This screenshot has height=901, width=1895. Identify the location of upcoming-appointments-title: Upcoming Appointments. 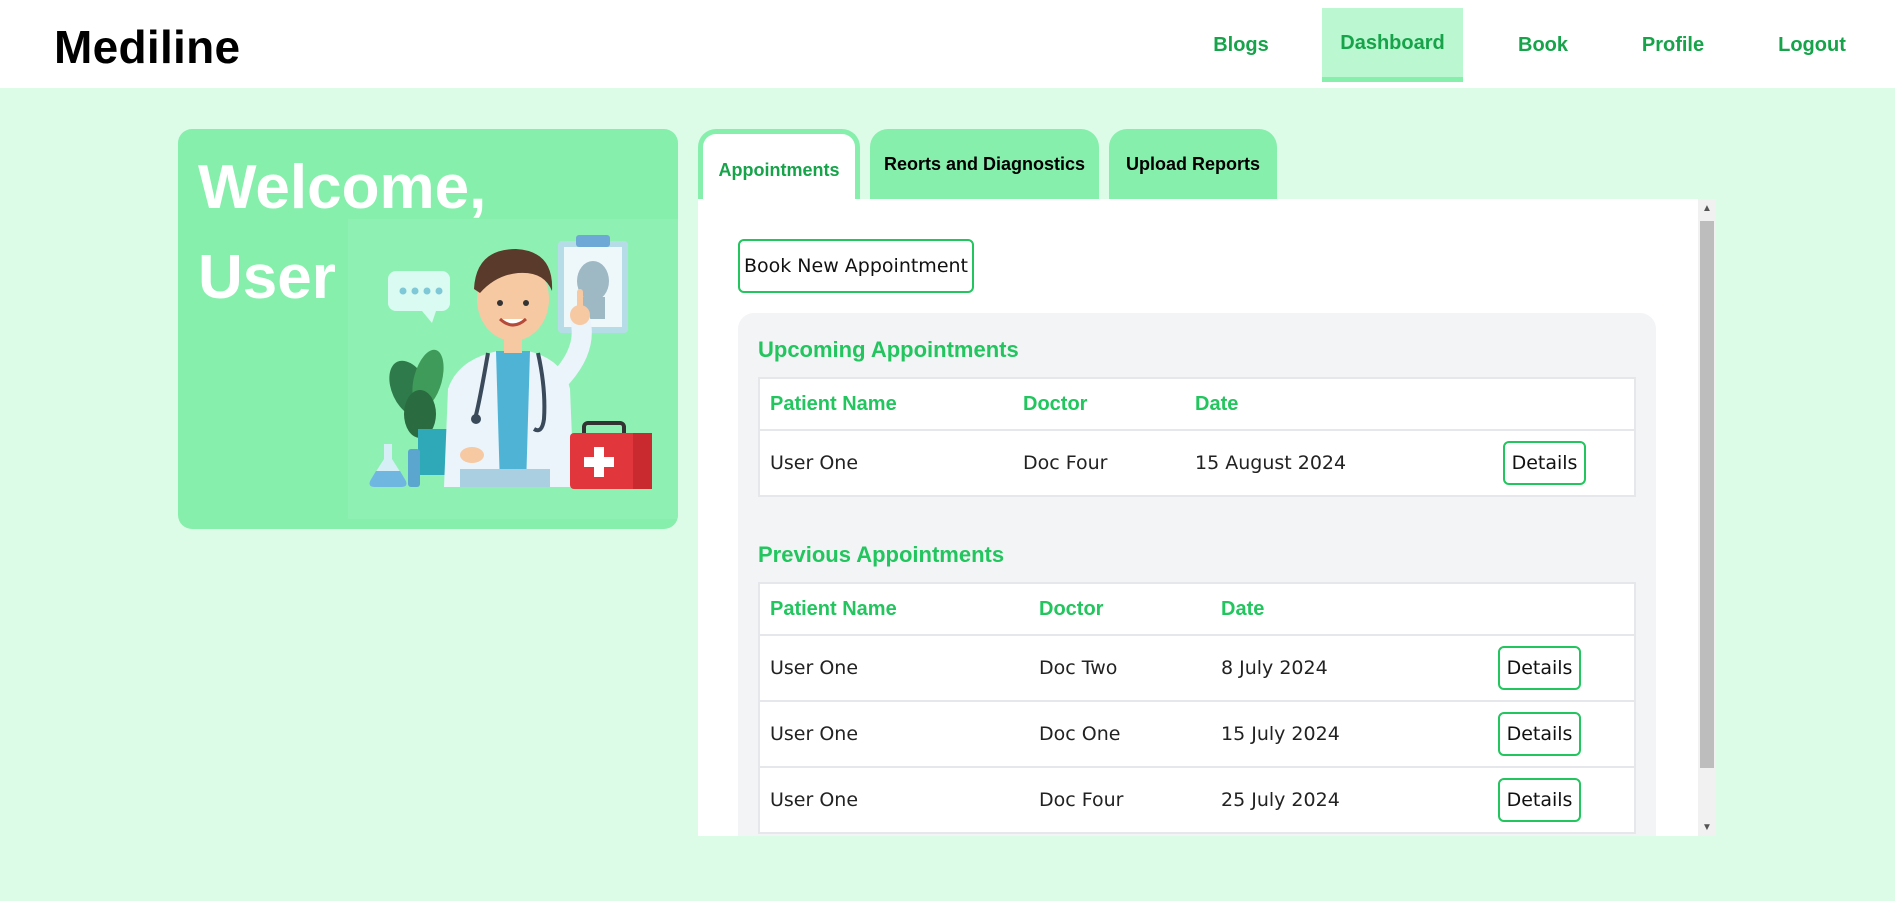
(888, 349).